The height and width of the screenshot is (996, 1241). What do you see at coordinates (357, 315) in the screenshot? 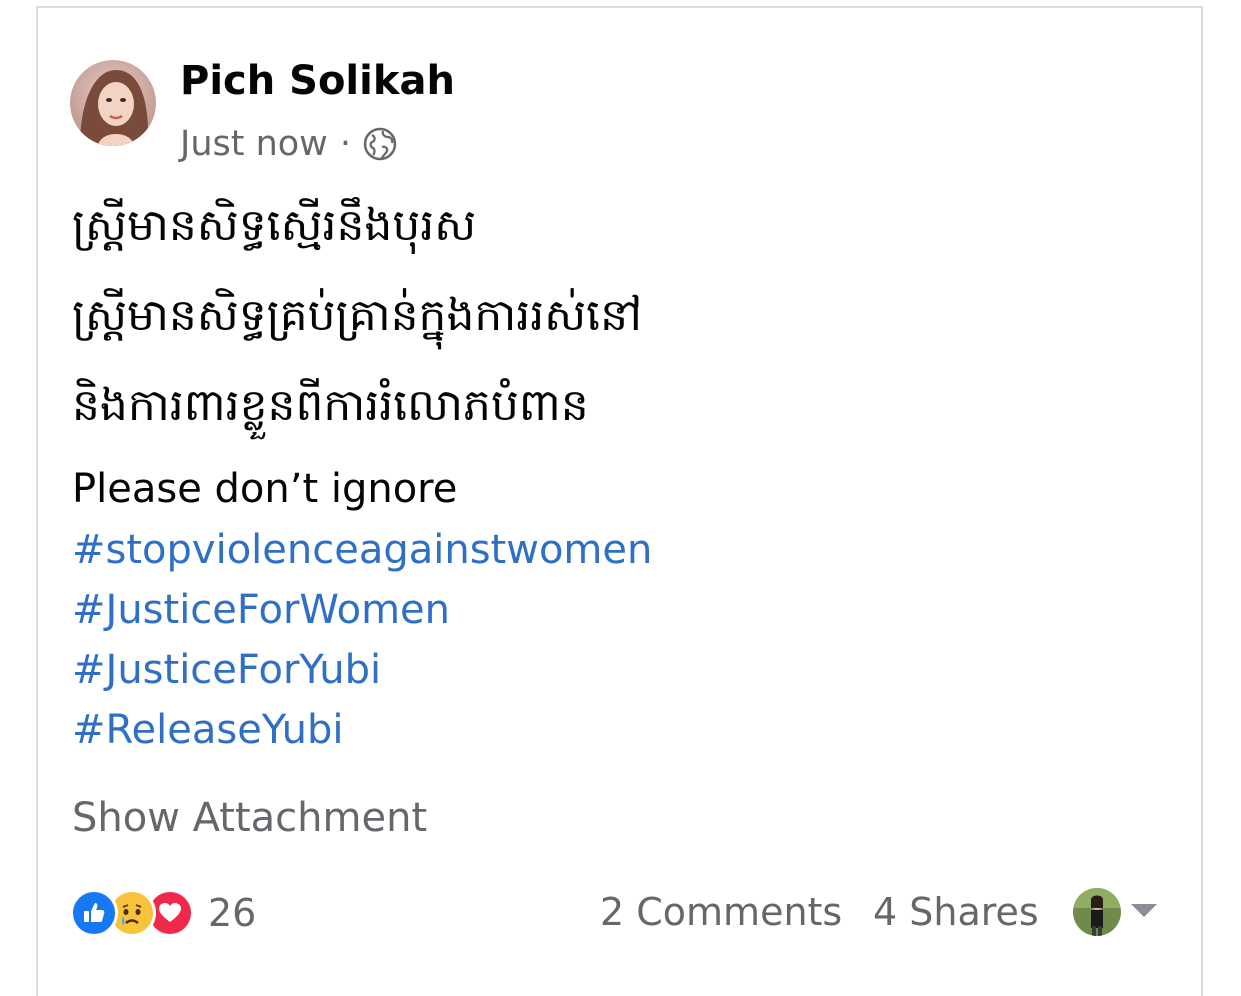
I see `post-text-khmer-line-2: ស្ត្រីមានសិទ្ធគ្រប់គ្រាន់ក្នុងការរស់នៅ` at bounding box center [357, 315].